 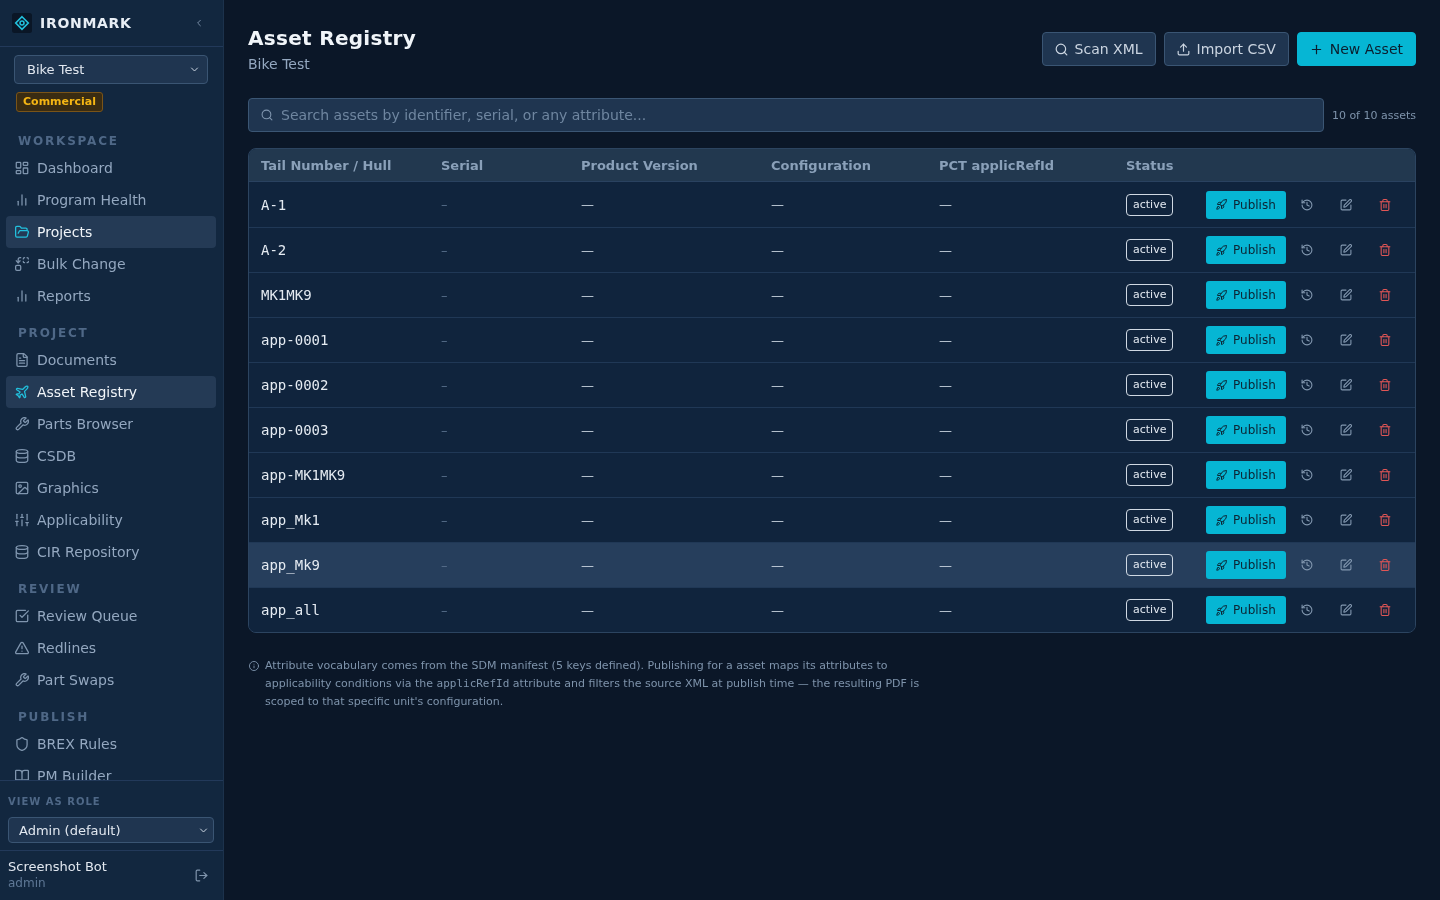 I want to click on user-role: admin, so click(x=27, y=883).